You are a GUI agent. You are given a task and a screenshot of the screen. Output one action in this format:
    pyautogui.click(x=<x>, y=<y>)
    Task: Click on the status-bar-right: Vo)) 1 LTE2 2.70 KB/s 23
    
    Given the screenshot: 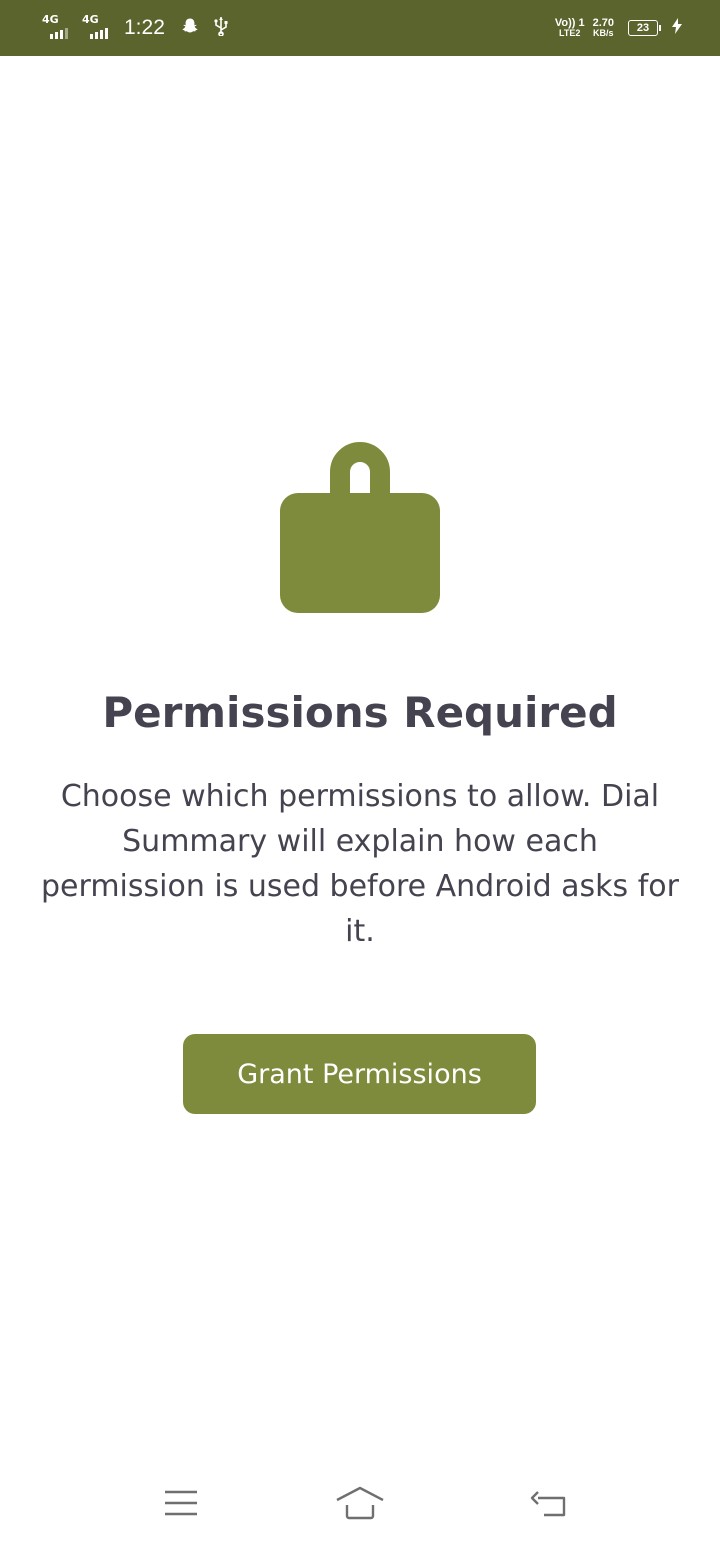 What is the action you would take?
    pyautogui.click(x=618, y=28)
    